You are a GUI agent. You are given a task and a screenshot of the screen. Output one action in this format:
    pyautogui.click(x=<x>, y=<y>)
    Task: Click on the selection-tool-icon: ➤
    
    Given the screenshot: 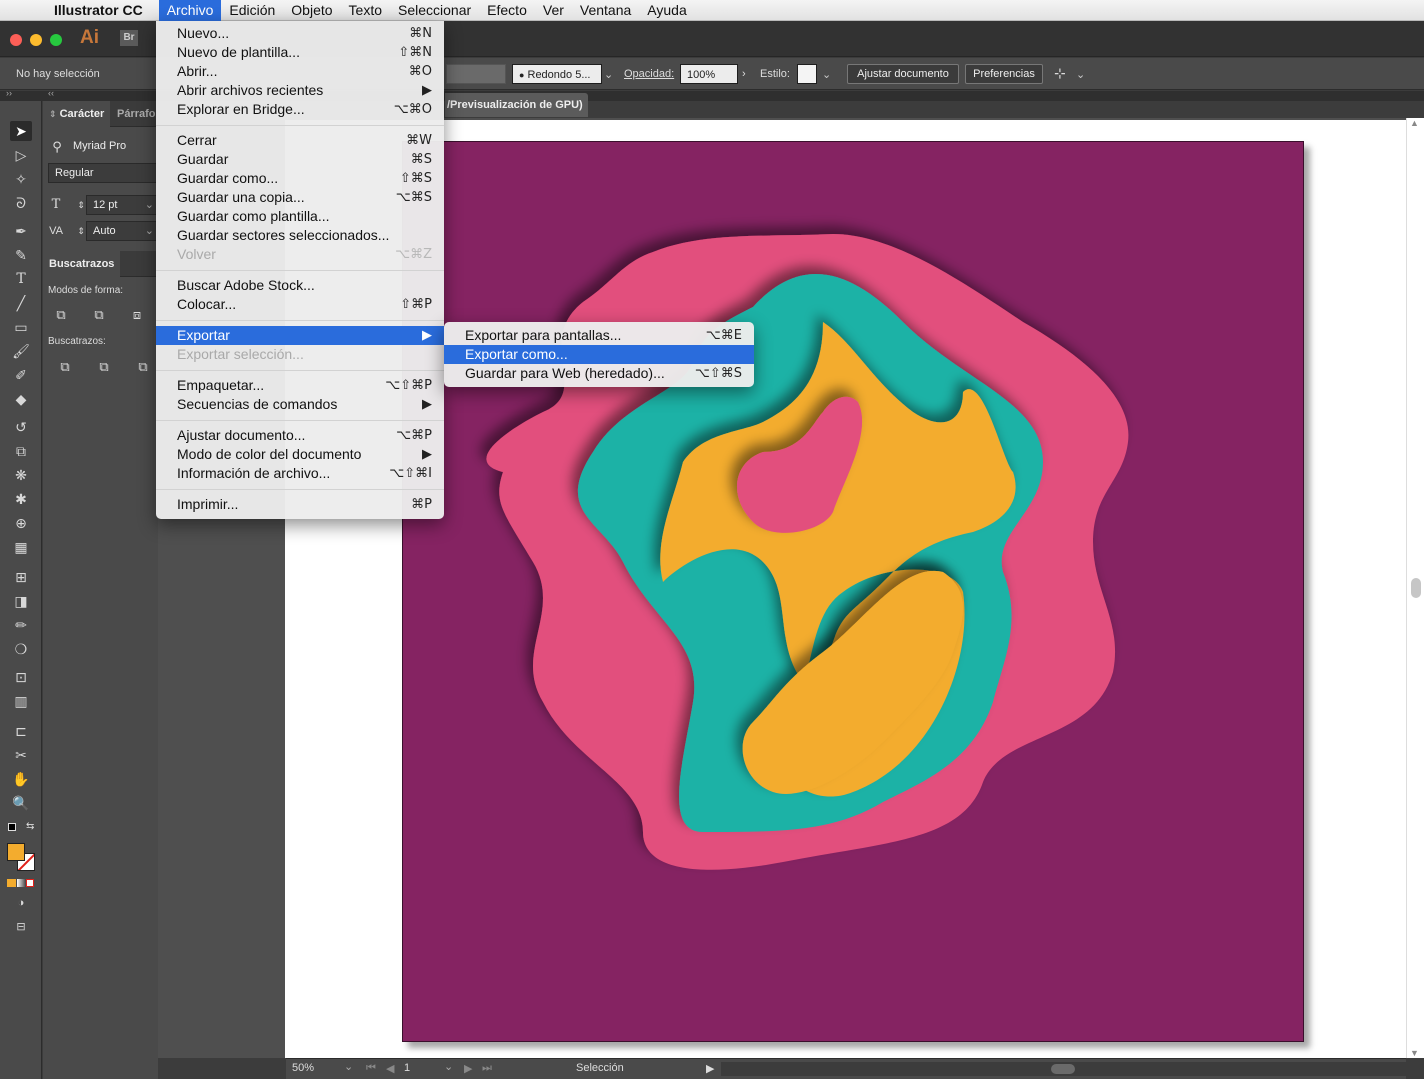 What is the action you would take?
    pyautogui.click(x=21, y=131)
    